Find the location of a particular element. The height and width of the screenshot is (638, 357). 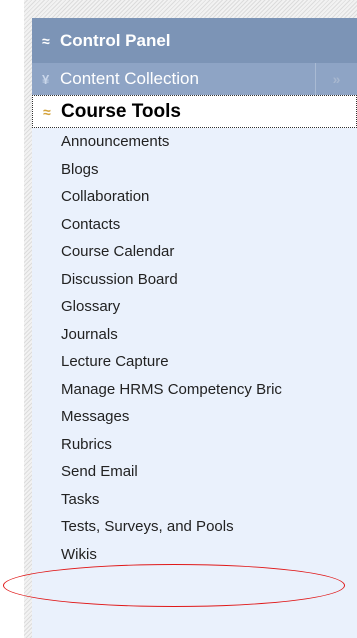

content-collection-header: ¥ Content Collection » is located at coordinates (194, 79).